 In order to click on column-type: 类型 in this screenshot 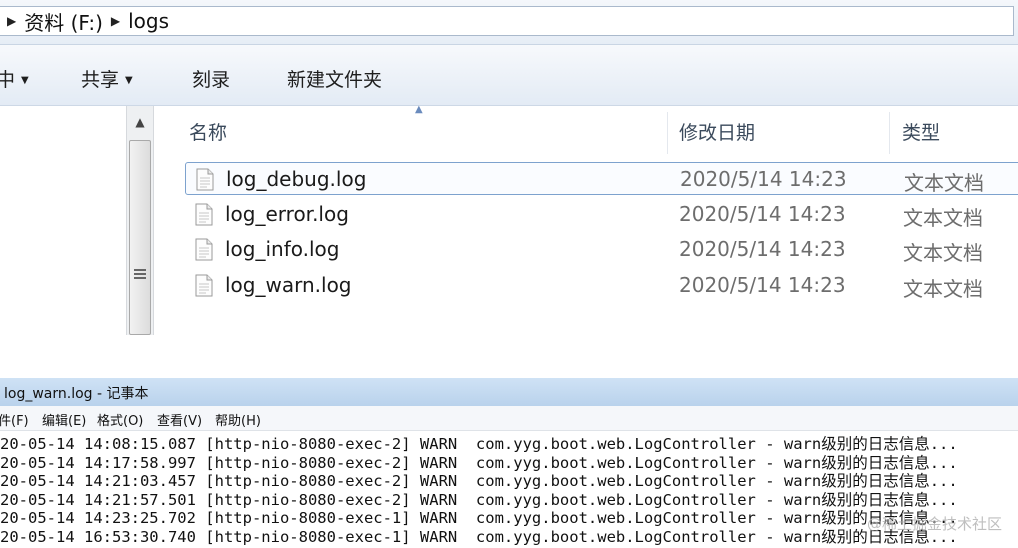, I will do `click(921, 131)`.